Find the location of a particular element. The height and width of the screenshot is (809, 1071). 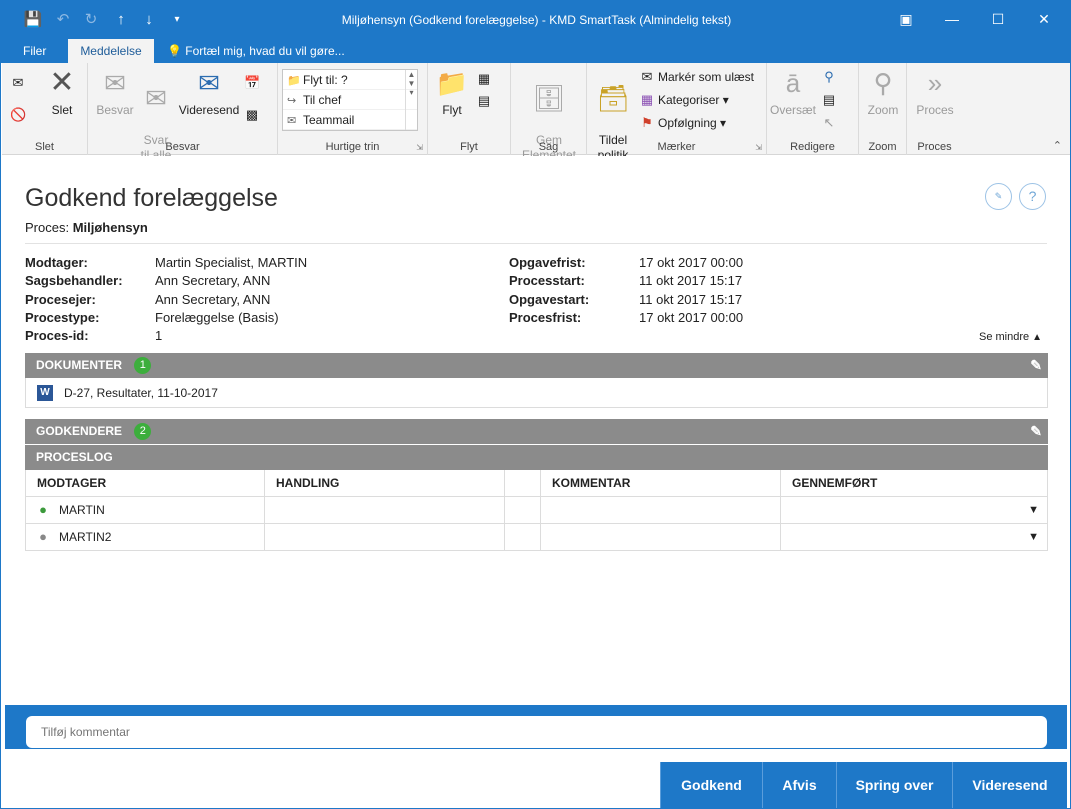

save-item-icon: 🗄 is located at coordinates (549, 98).